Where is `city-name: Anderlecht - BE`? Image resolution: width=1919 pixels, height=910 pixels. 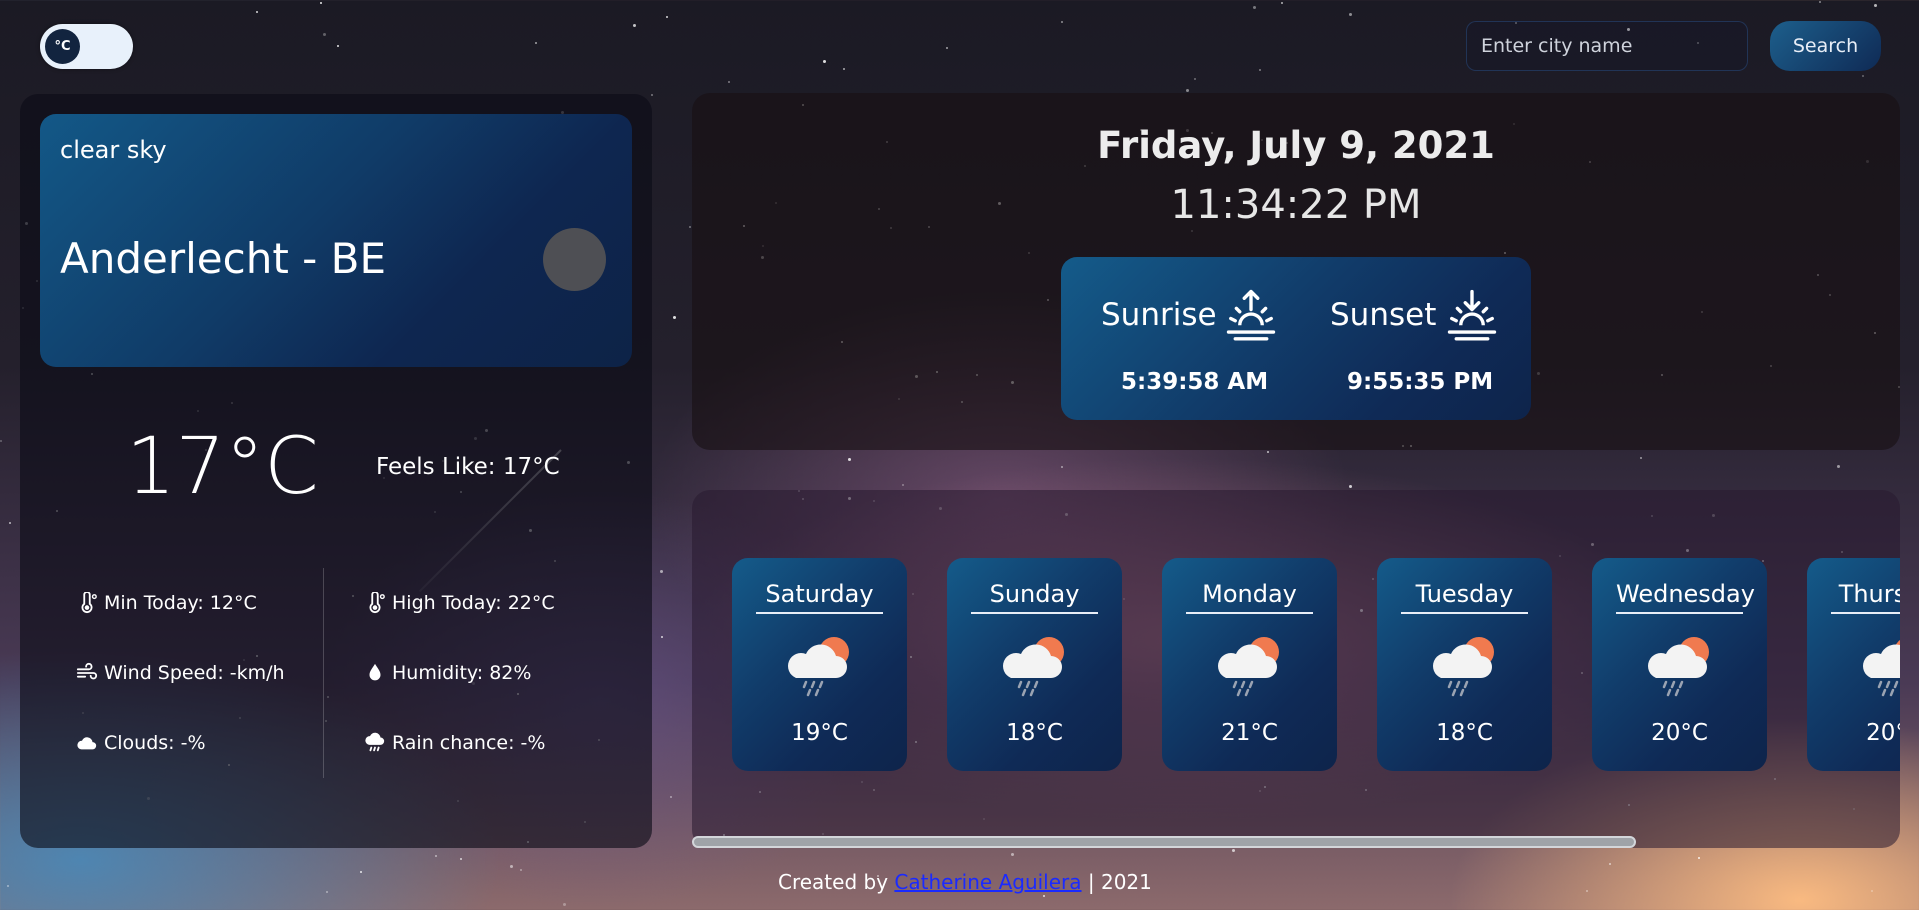 city-name: Anderlecht - BE is located at coordinates (223, 258).